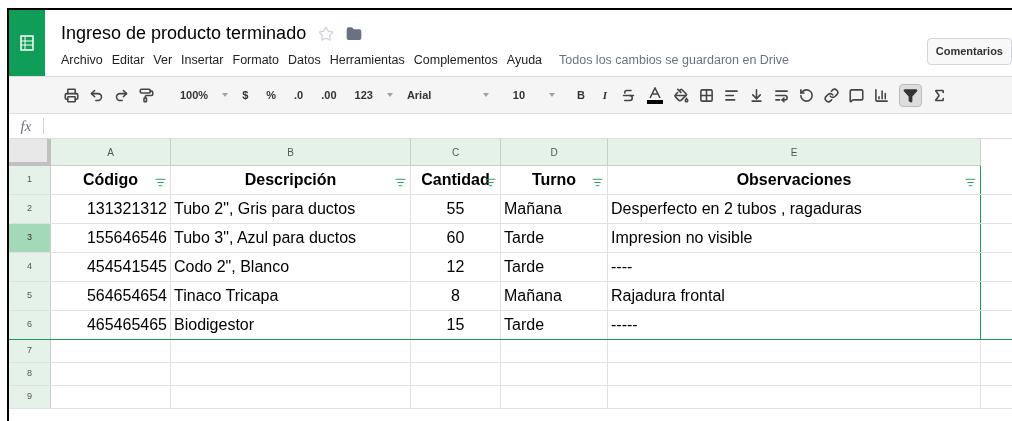  I want to click on table-cell-text: 55, so click(455, 209).